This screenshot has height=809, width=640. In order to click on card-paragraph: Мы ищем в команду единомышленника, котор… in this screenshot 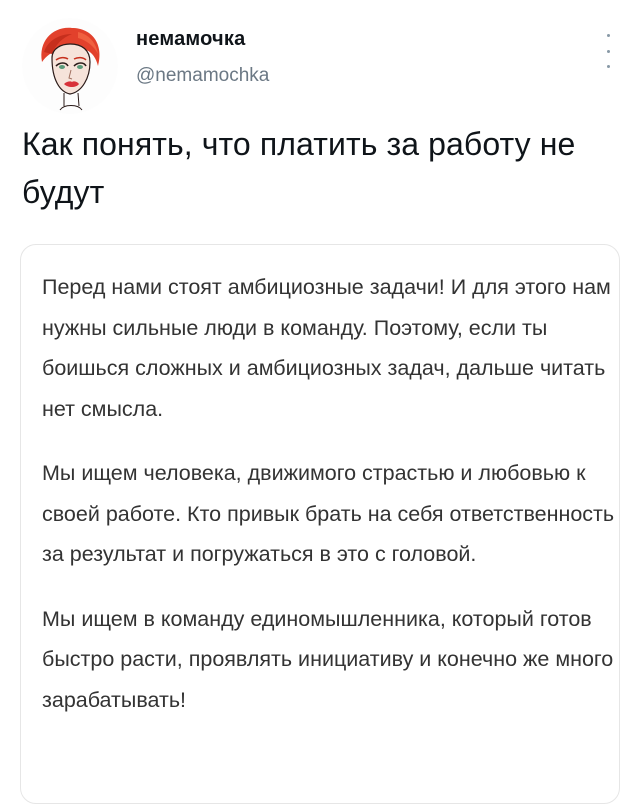, I will do `click(328, 659)`.